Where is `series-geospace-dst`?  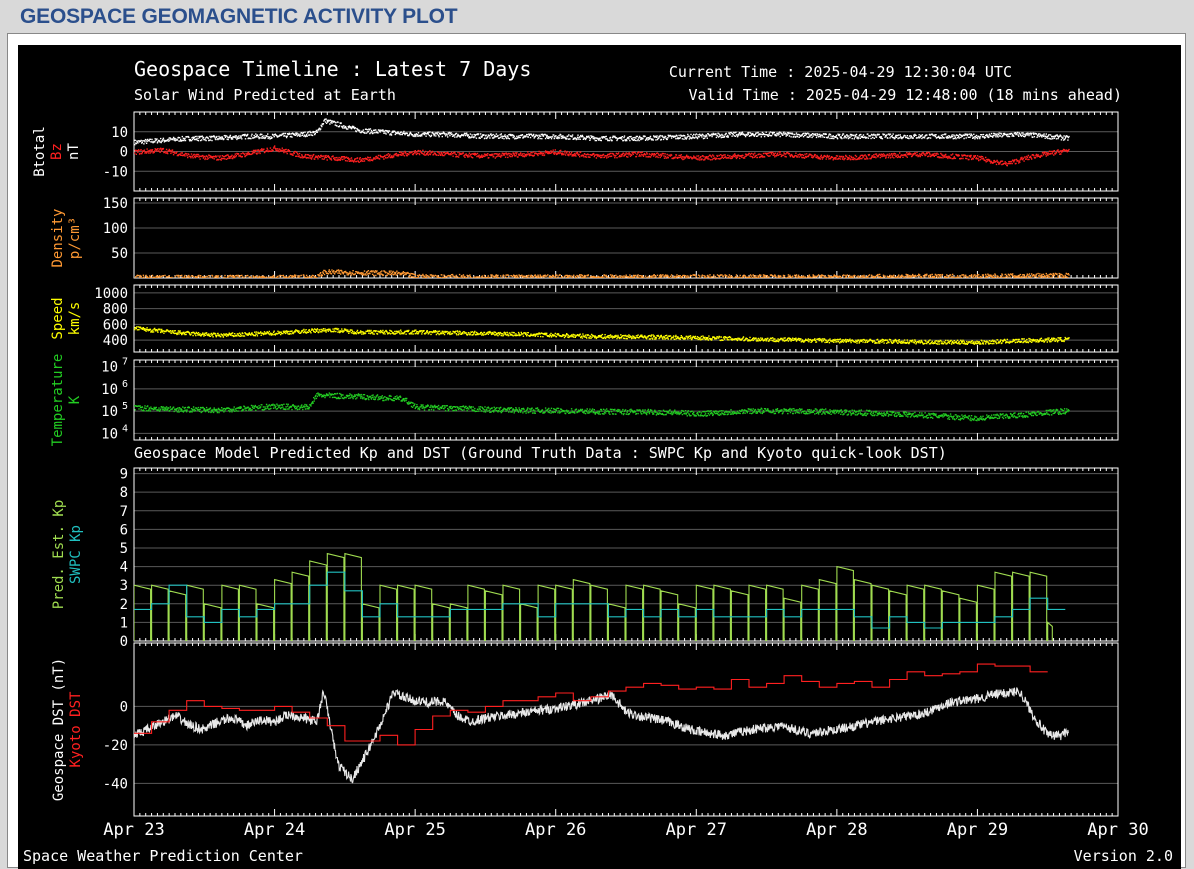 series-geospace-dst is located at coordinates (601, 735).